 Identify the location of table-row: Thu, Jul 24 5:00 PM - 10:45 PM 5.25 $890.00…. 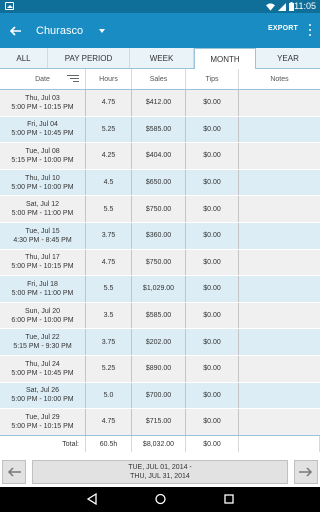
(160, 369).